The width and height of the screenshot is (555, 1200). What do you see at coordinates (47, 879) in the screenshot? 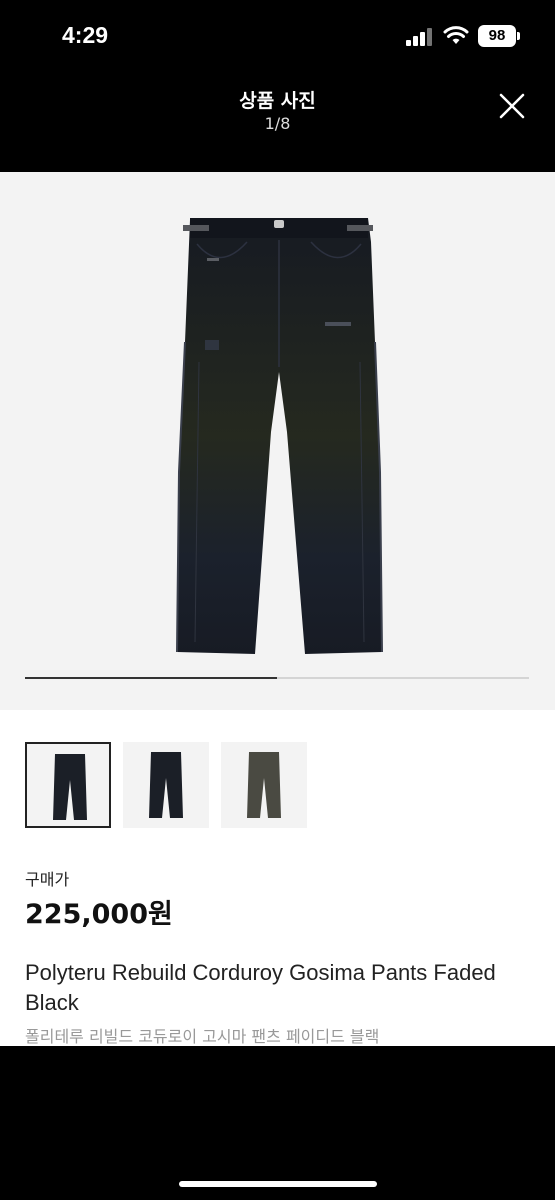
I see `price-label: 구매가` at bounding box center [47, 879].